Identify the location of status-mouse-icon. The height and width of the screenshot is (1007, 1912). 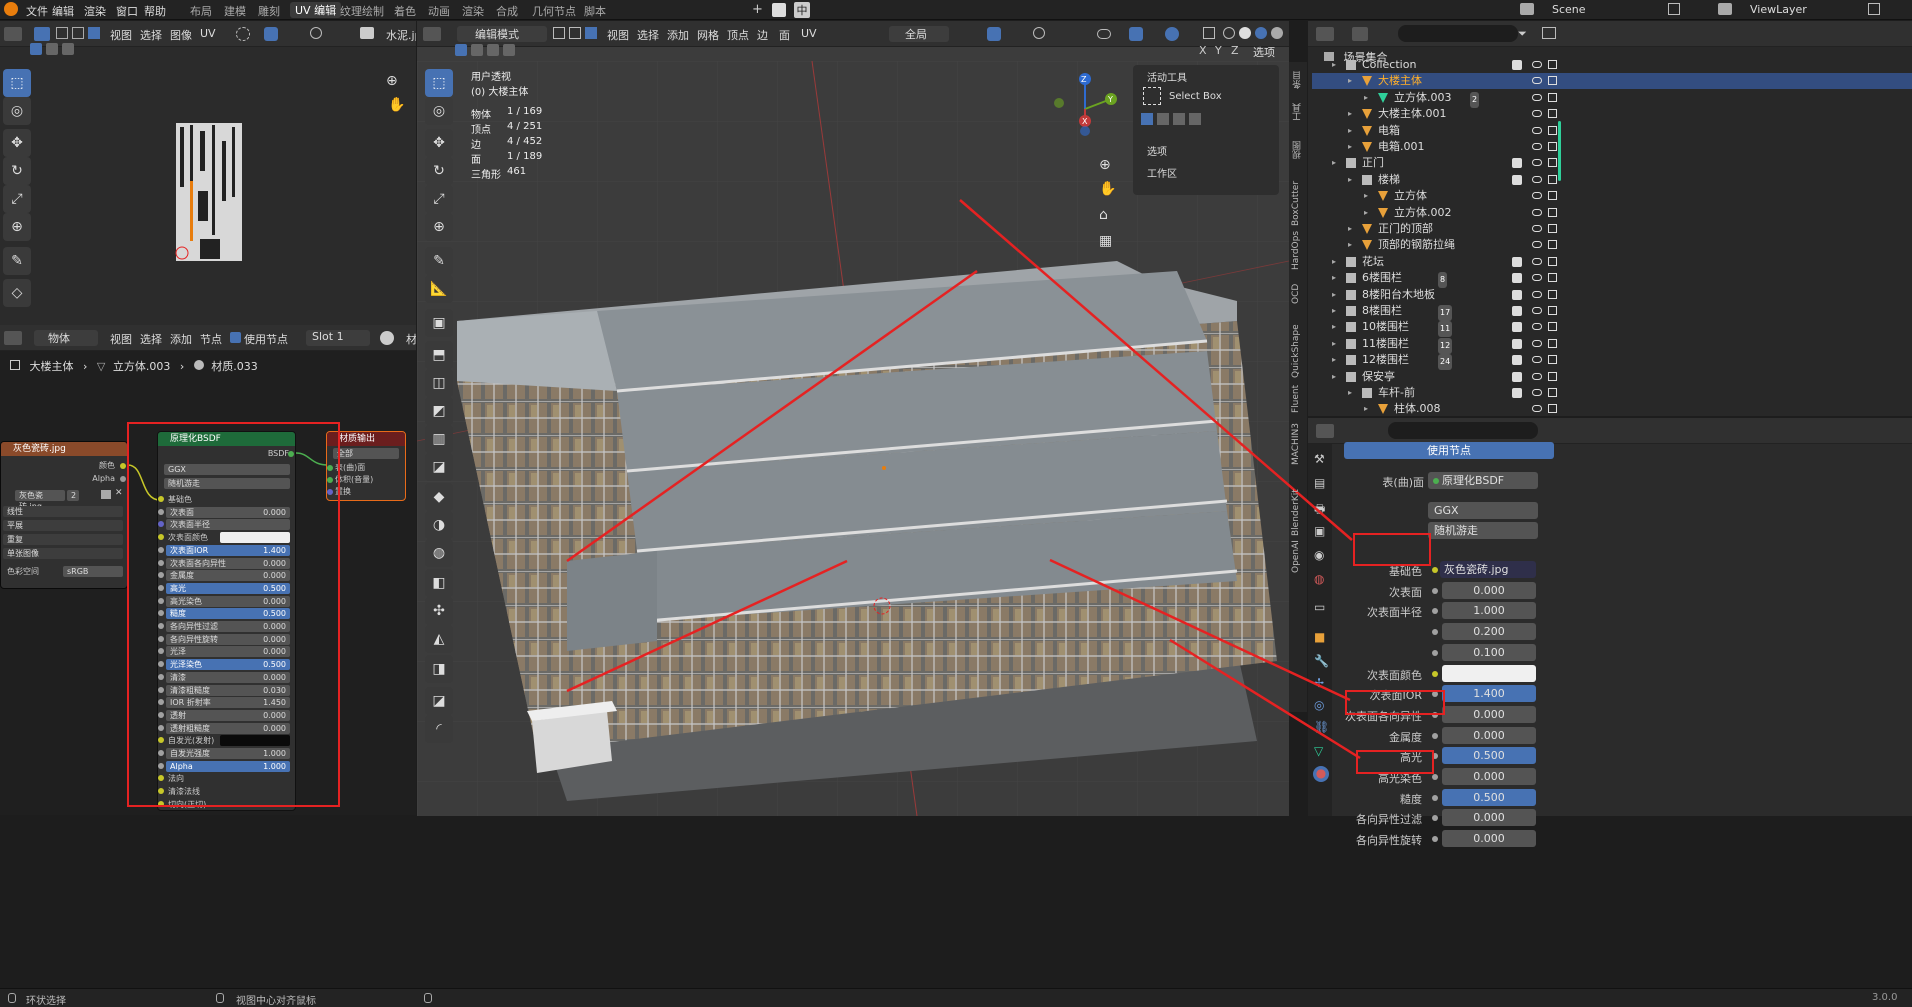
(12, 998).